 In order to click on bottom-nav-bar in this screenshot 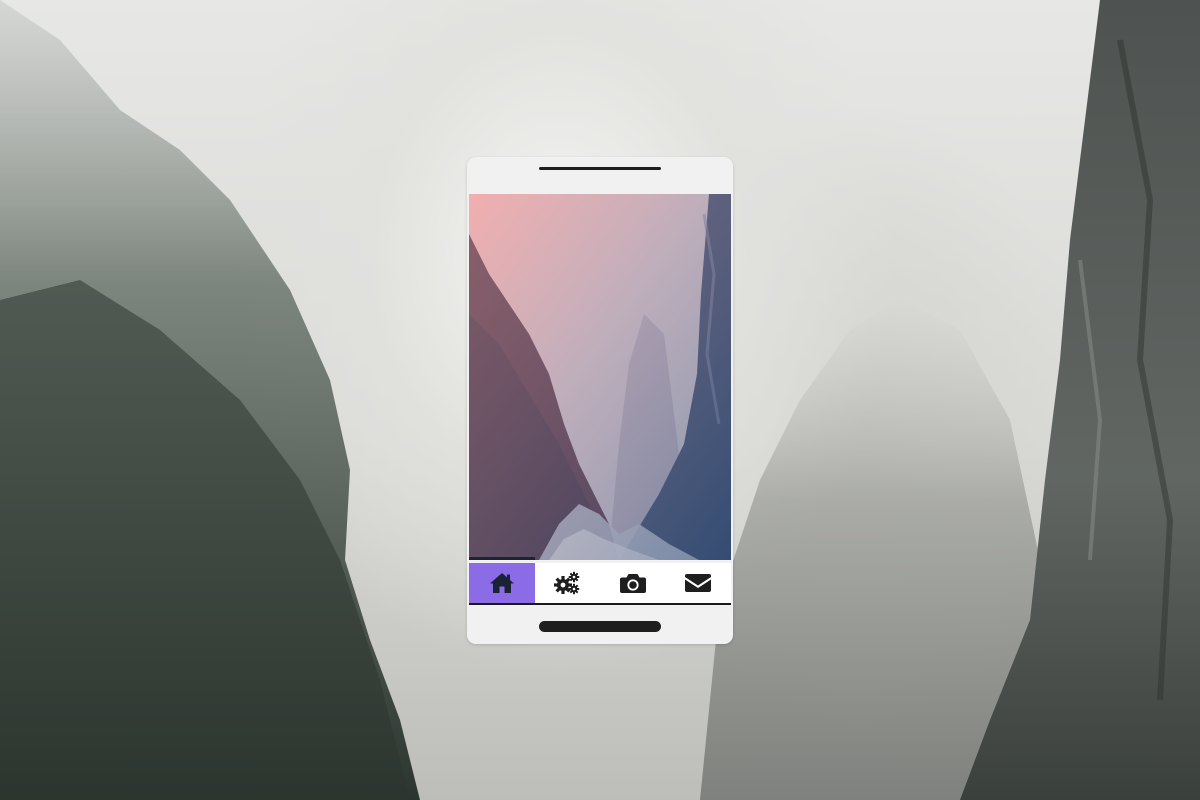, I will do `click(600, 584)`.